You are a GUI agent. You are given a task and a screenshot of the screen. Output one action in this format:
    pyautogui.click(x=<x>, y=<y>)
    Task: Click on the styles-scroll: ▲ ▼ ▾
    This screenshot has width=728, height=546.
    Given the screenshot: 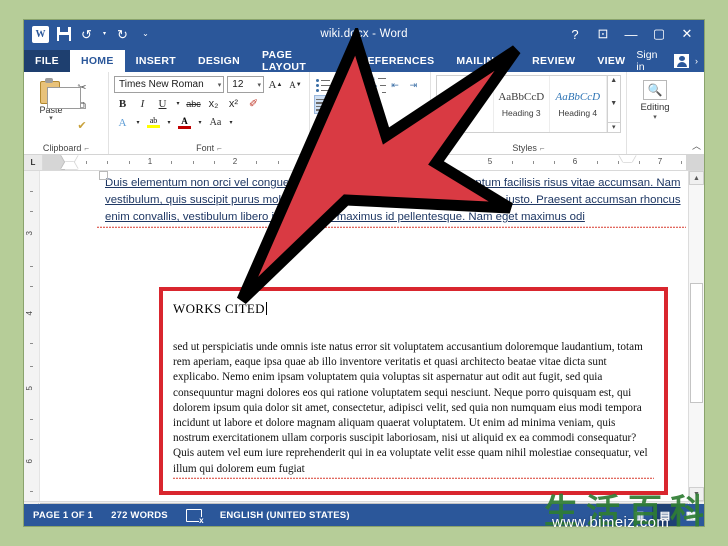 What is the action you would take?
    pyautogui.click(x=613, y=104)
    